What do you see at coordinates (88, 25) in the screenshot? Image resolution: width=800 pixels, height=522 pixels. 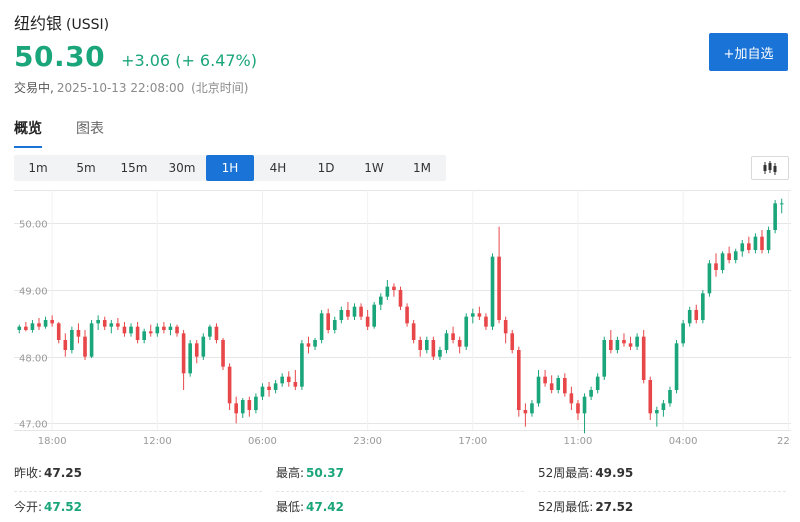 I see `instrument-symbol: (USSI)` at bounding box center [88, 25].